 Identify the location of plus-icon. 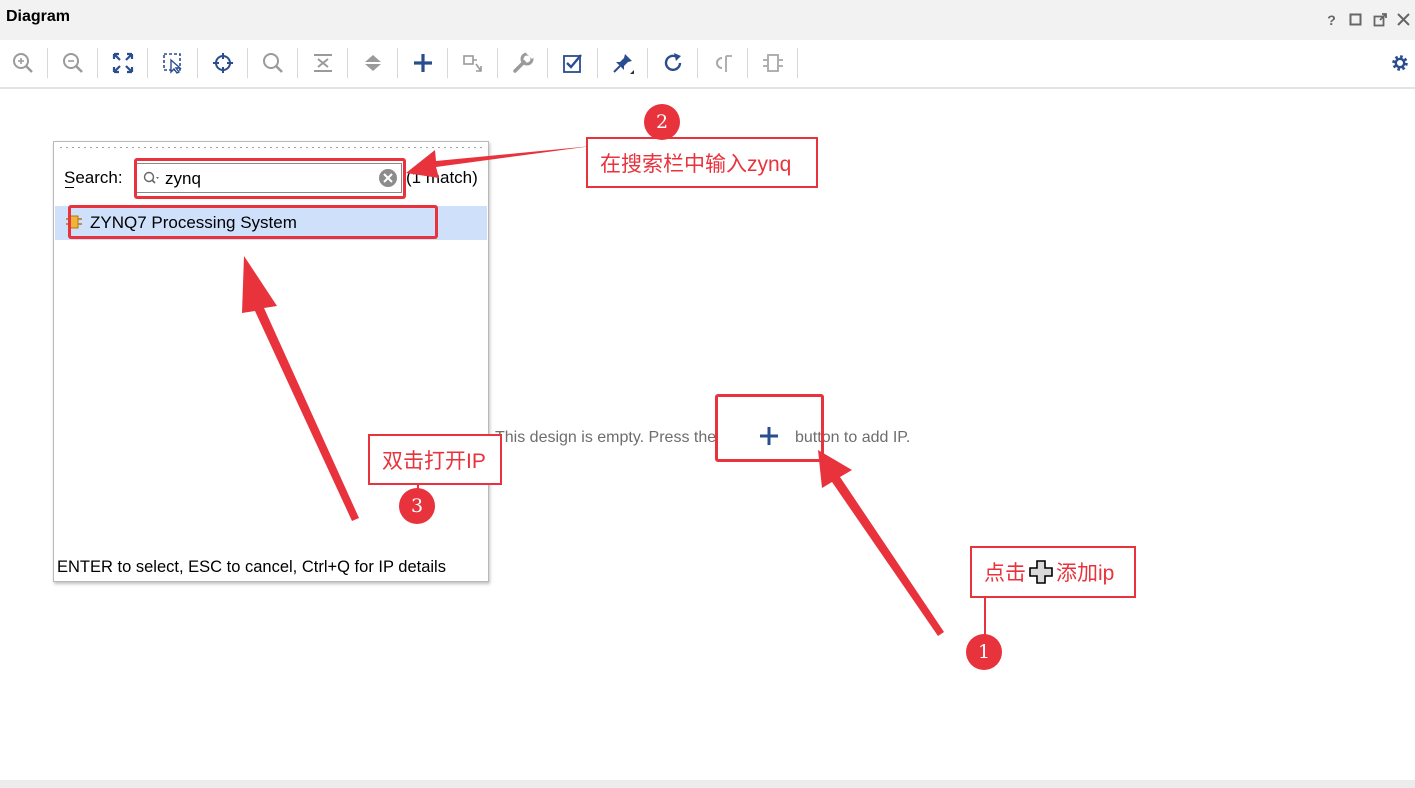
(1041, 572).